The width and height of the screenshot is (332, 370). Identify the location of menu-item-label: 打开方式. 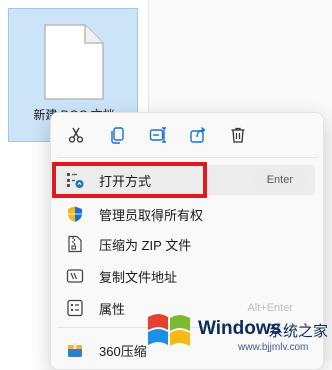
(125, 181).